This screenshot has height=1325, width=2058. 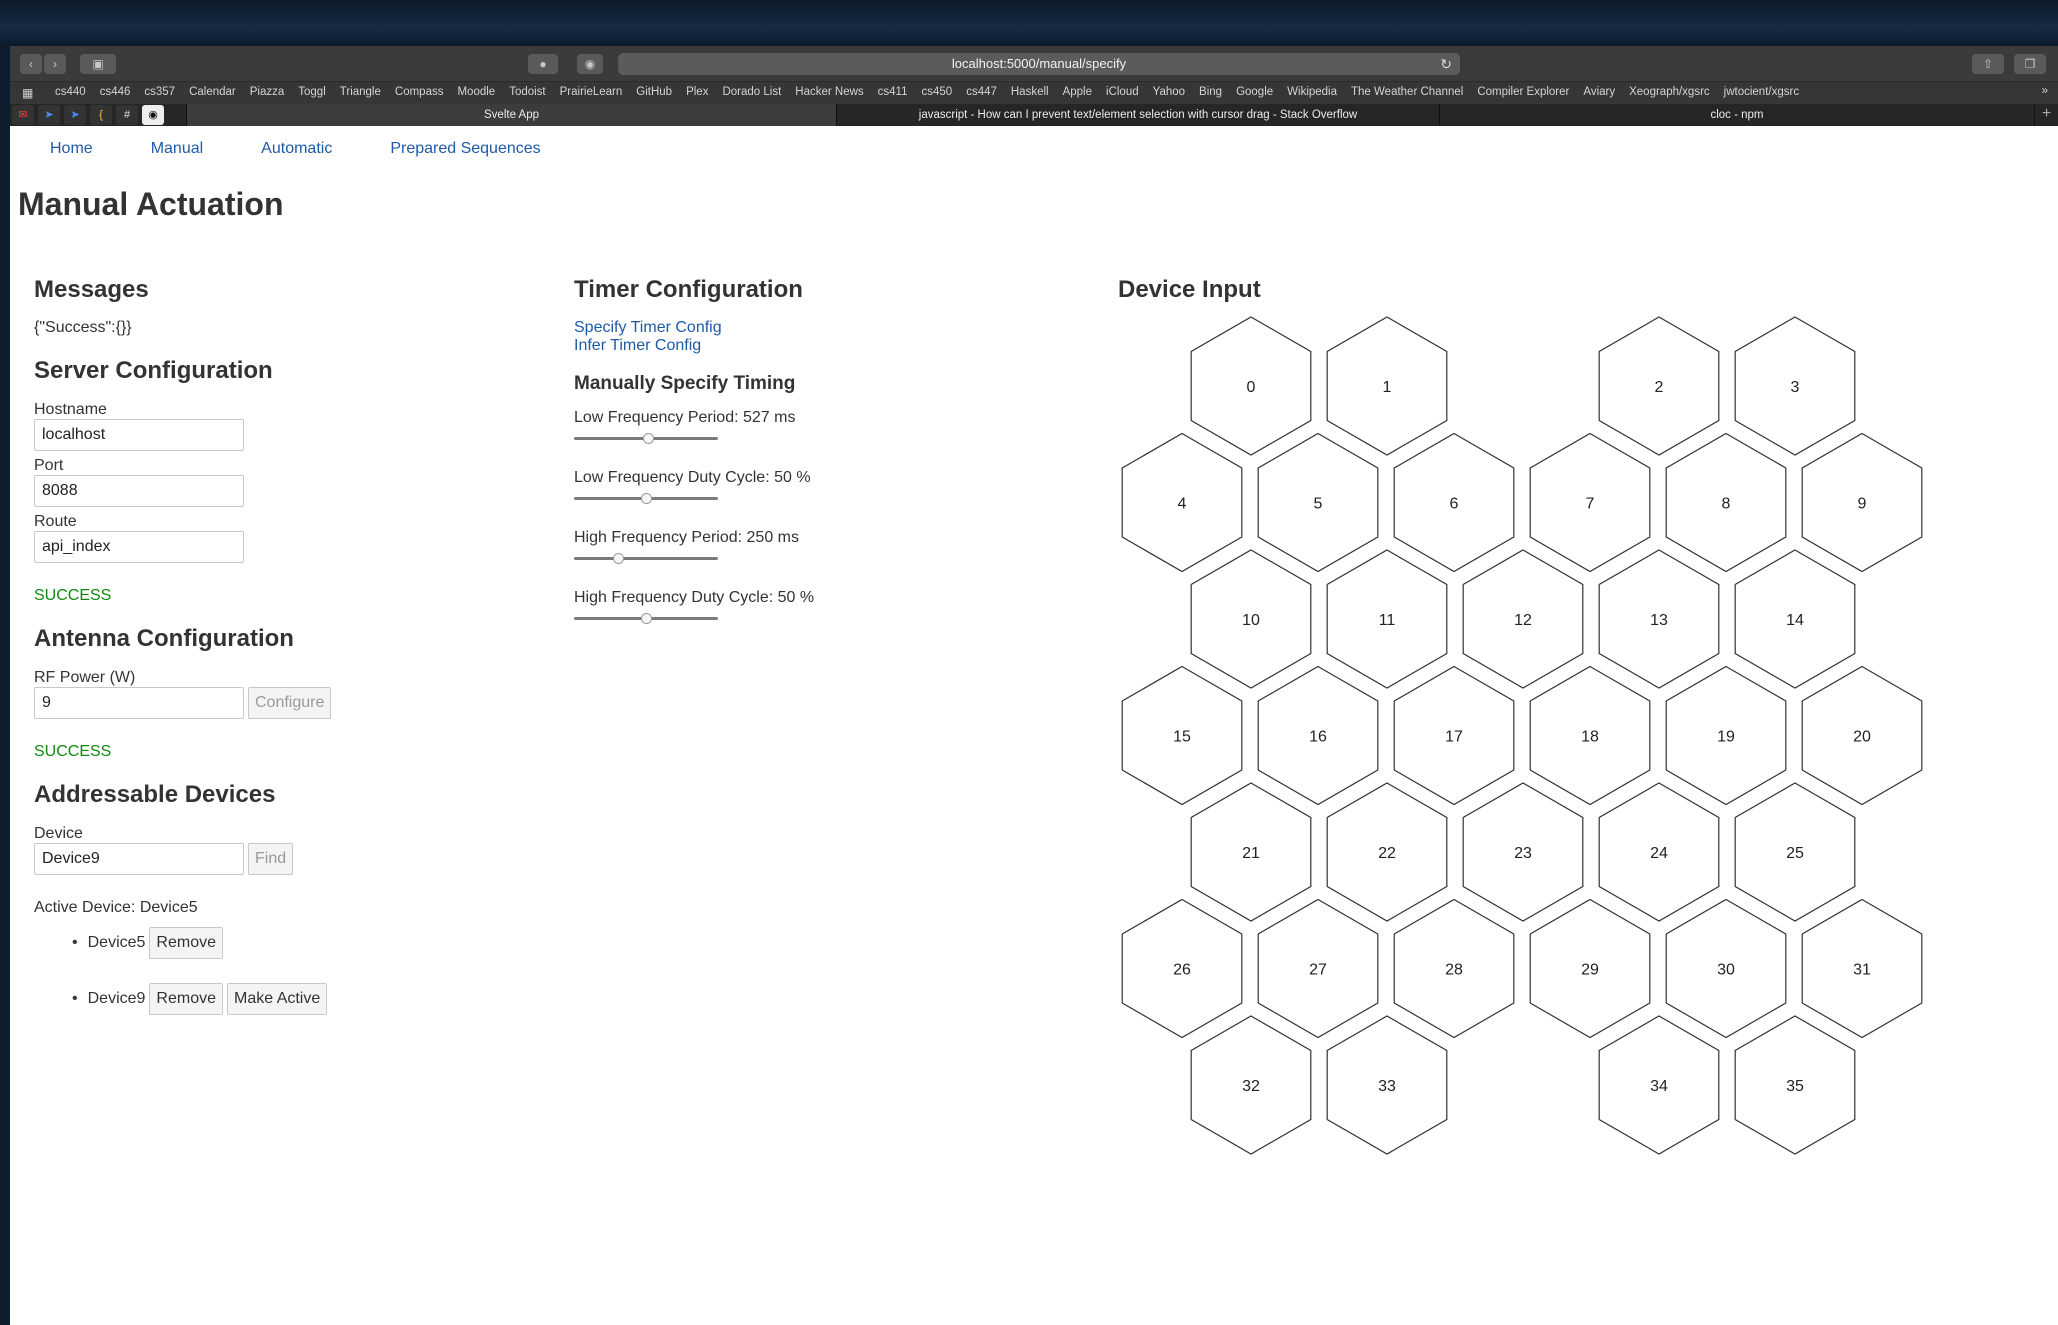 What do you see at coordinates (591, 92) in the screenshot?
I see `bookmark-item: PrairieLearn` at bounding box center [591, 92].